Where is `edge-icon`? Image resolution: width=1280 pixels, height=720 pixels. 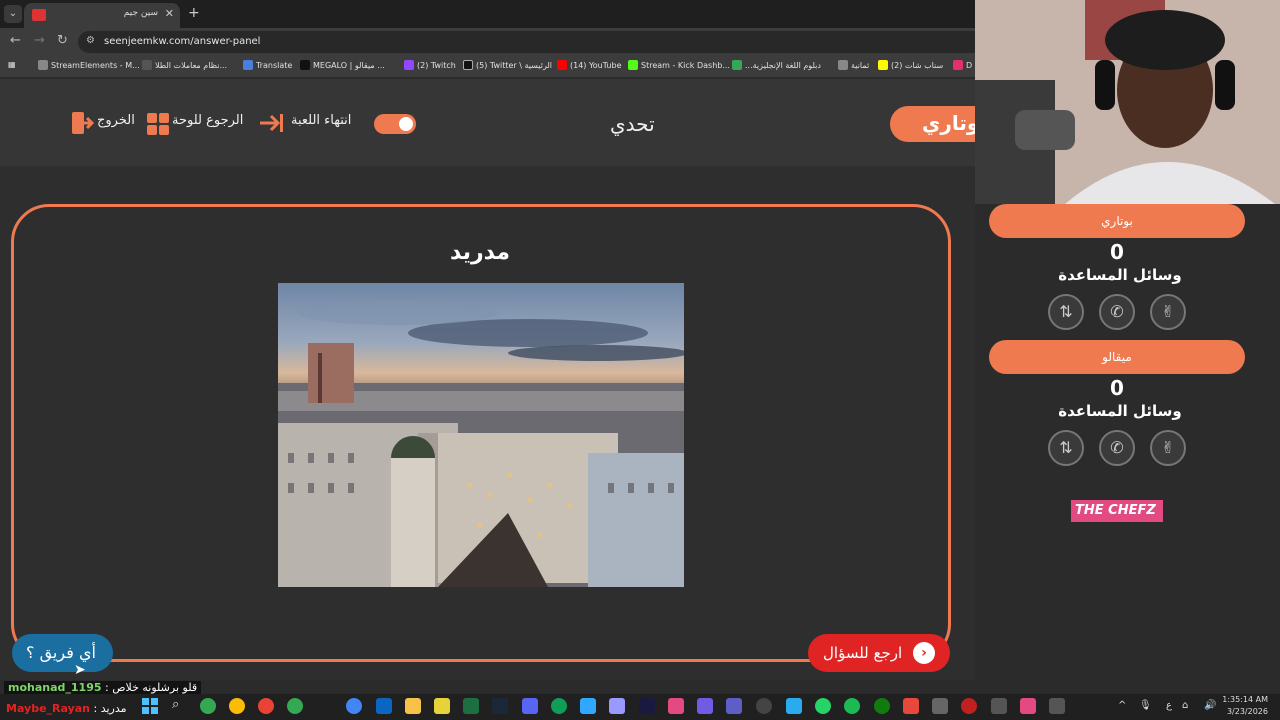
edge-icon is located at coordinates (559, 706).